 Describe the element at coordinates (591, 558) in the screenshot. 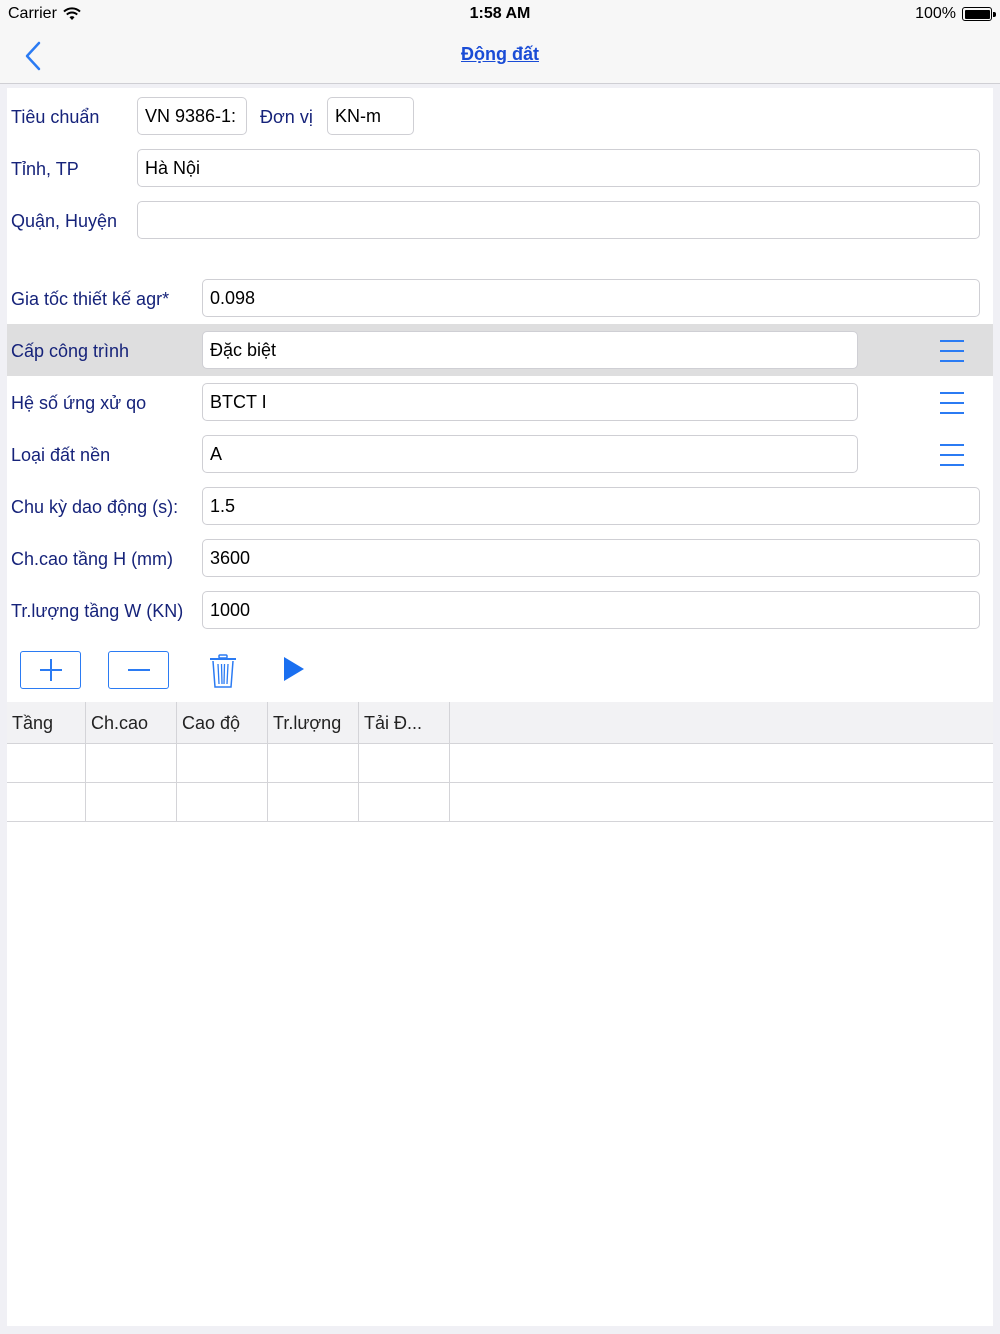

I see `height-field` at that location.